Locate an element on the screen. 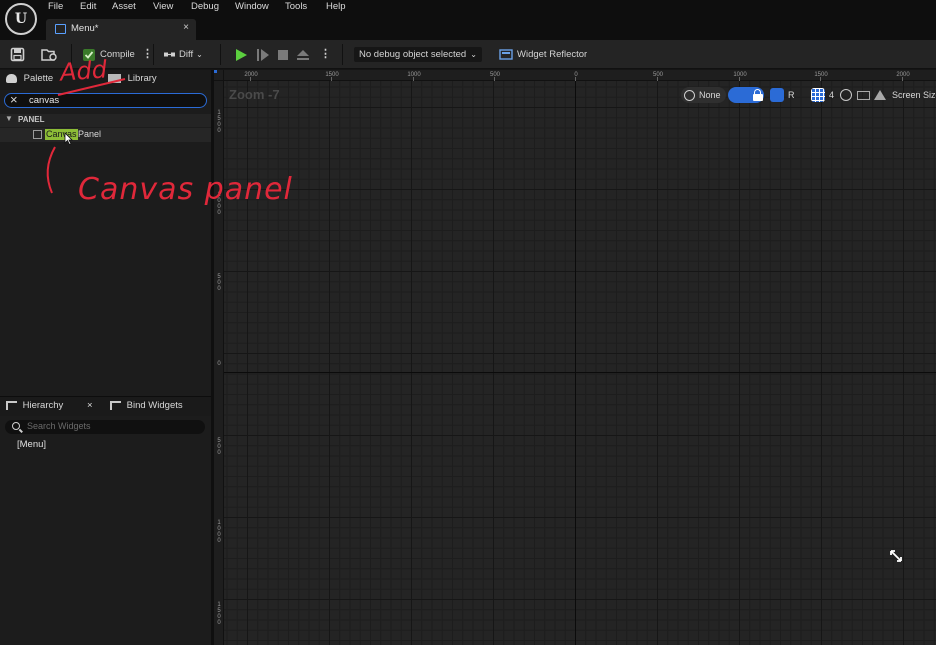 This screenshot has height=645, width=936. annotation-canvas-panel: Canvas panel is located at coordinates (185, 189).